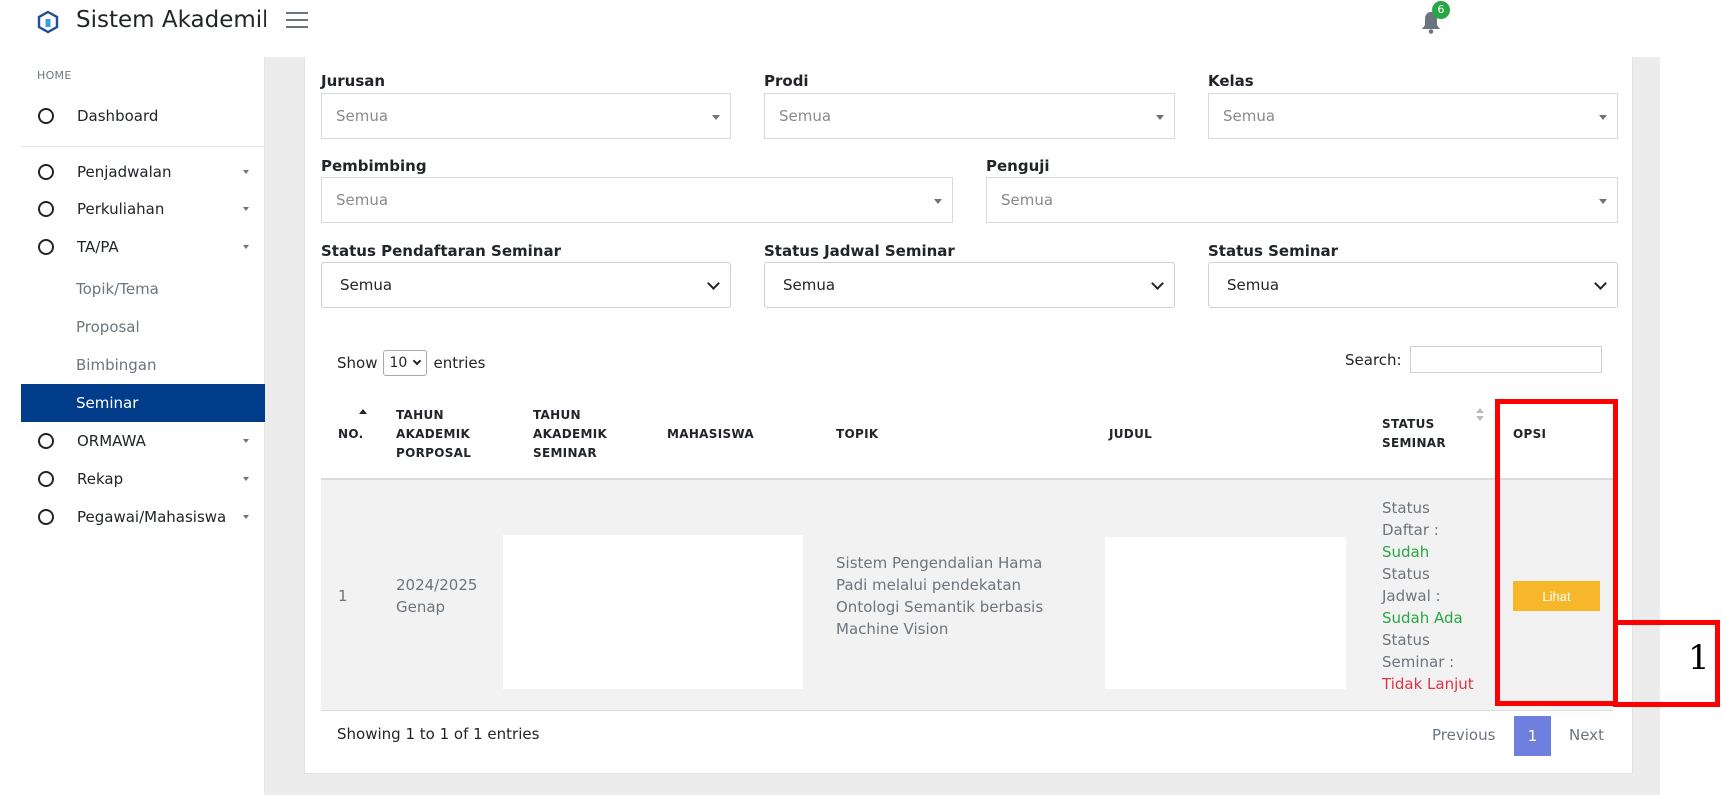 Image resolution: width=1722 pixels, height=795 pixels. What do you see at coordinates (526, 285) in the screenshot?
I see `filter-status-pendaftaran-select: Semua` at bounding box center [526, 285].